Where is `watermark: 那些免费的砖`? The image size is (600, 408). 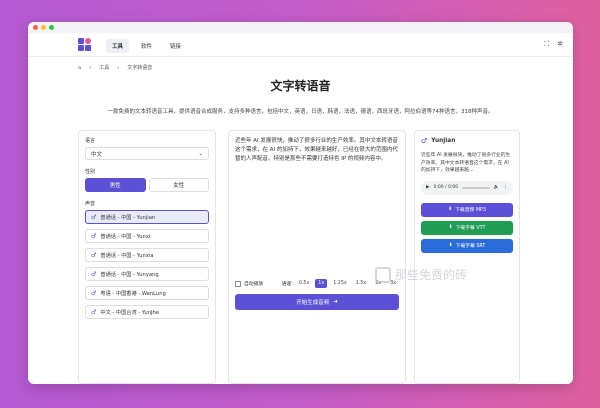
watermark: 那些免费的砖 is located at coordinates (421, 274).